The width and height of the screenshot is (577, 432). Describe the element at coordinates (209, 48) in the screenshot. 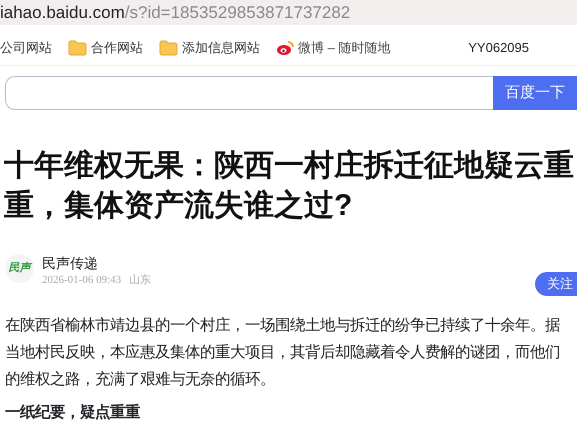

I see `bookmark-link: 添加信息网站` at that location.